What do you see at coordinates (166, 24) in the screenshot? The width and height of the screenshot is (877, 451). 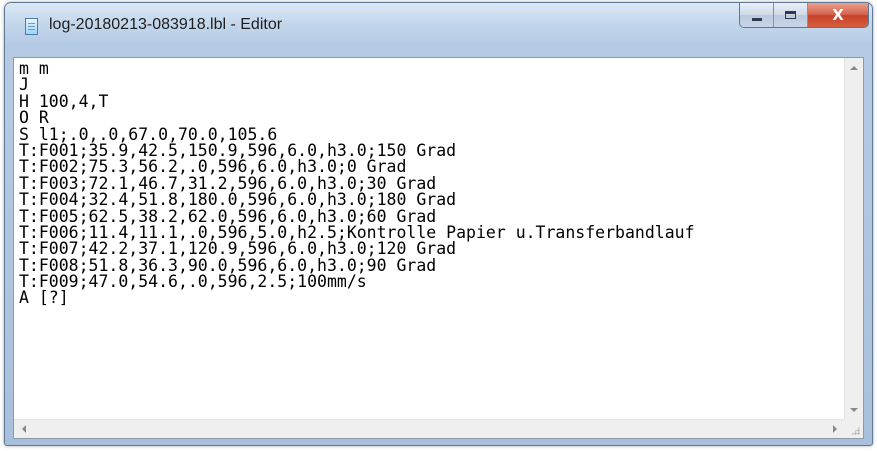 I see `window-title: log-20180213-083918.lbl - Editor` at bounding box center [166, 24].